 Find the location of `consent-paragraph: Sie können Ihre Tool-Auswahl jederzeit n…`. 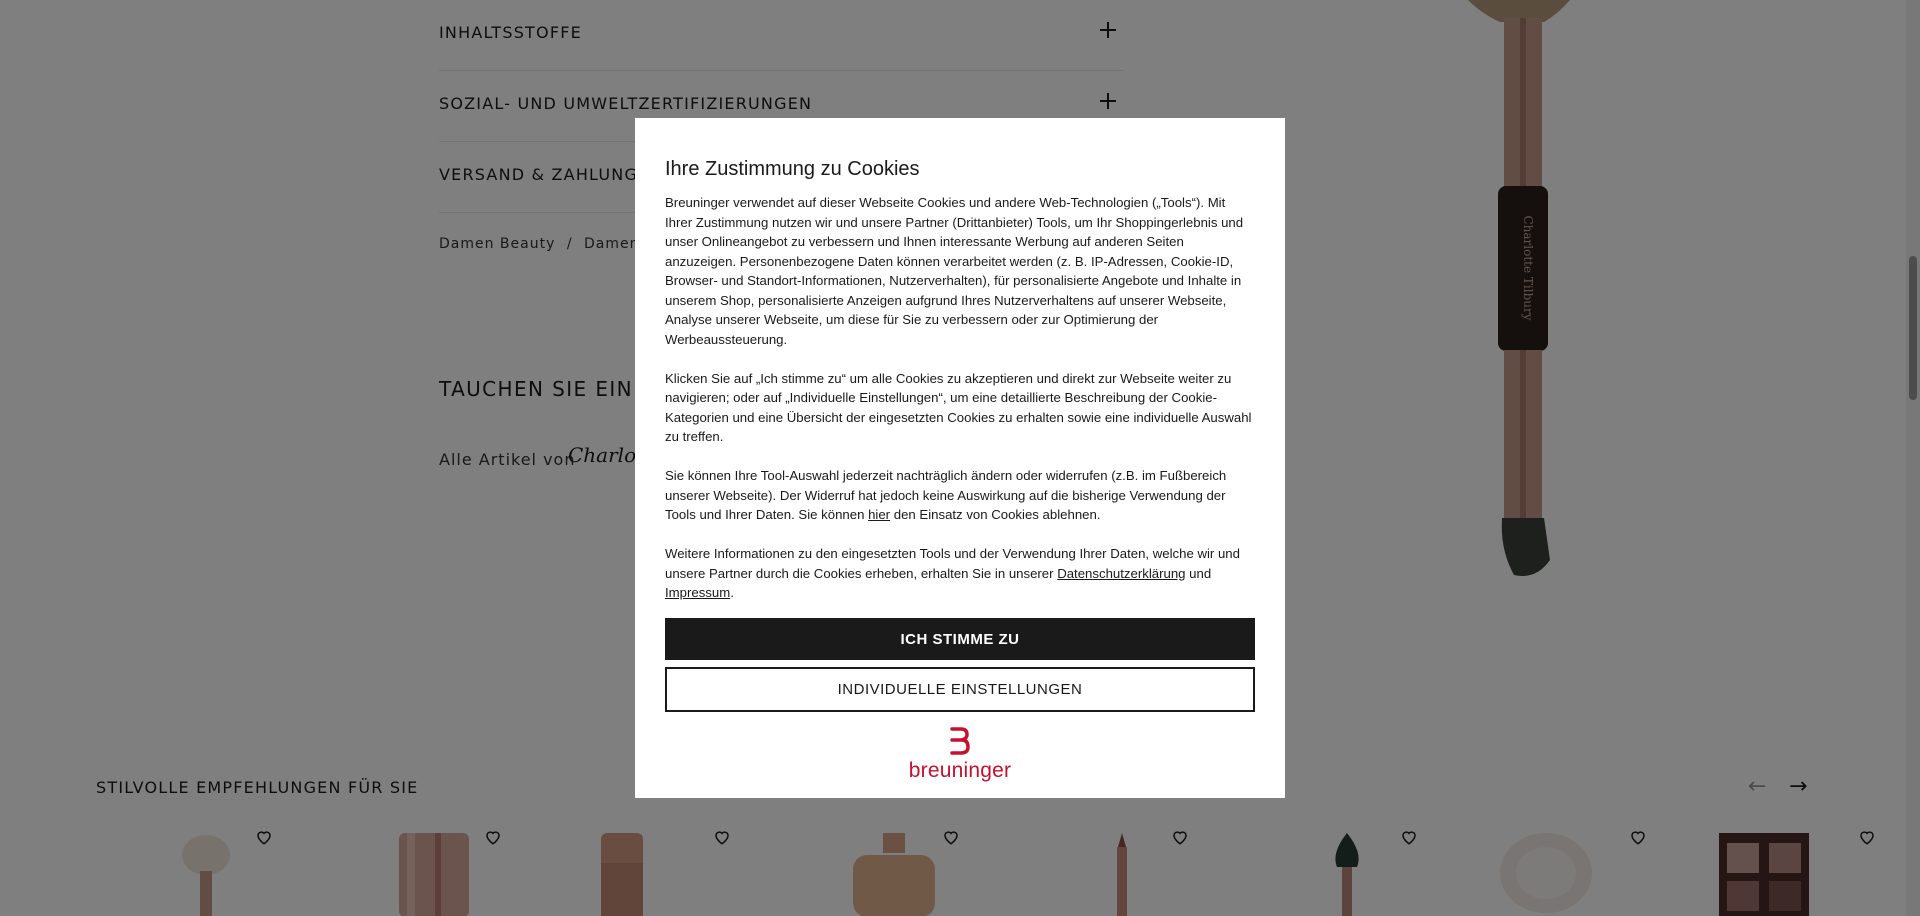

consent-paragraph: Sie können Ihre Tool-Auswahl jederzeit n… is located at coordinates (946, 495).